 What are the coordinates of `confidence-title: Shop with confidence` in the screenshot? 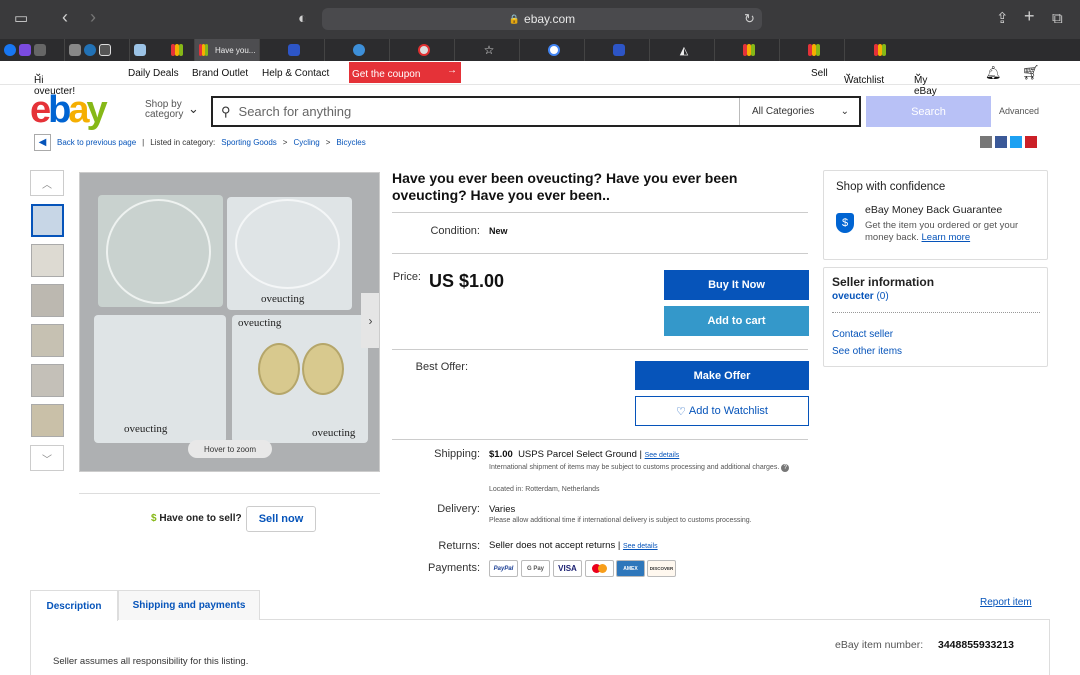 It's located at (891, 187).